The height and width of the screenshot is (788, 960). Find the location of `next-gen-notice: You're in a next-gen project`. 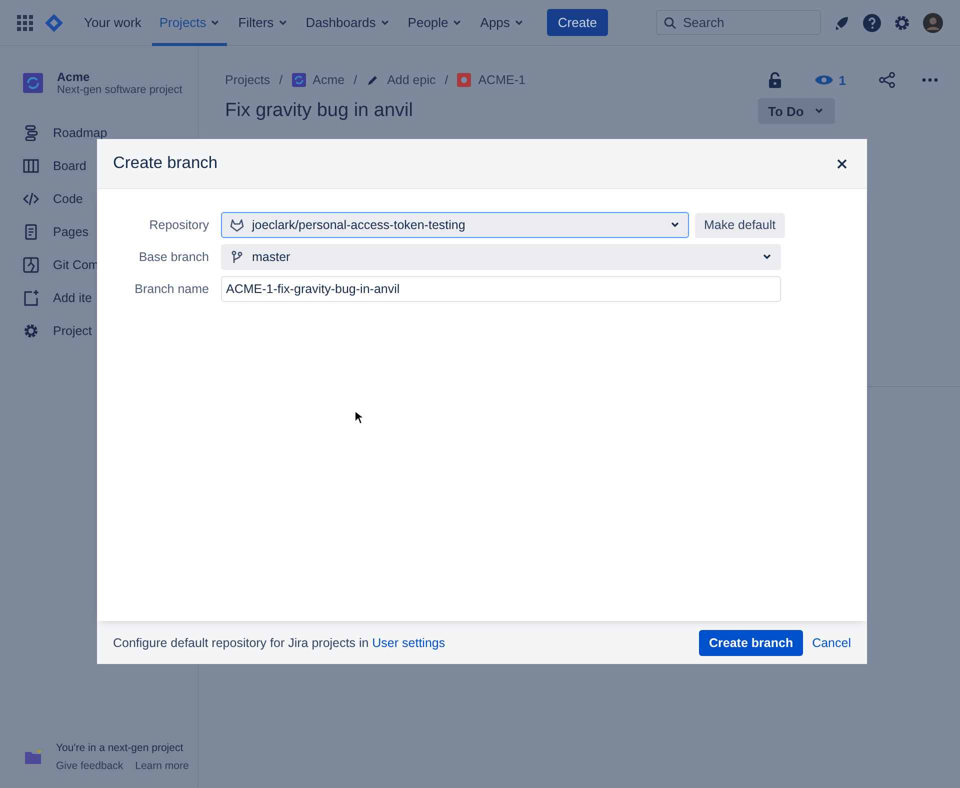

next-gen-notice: You're in a next-gen project is located at coordinates (120, 748).